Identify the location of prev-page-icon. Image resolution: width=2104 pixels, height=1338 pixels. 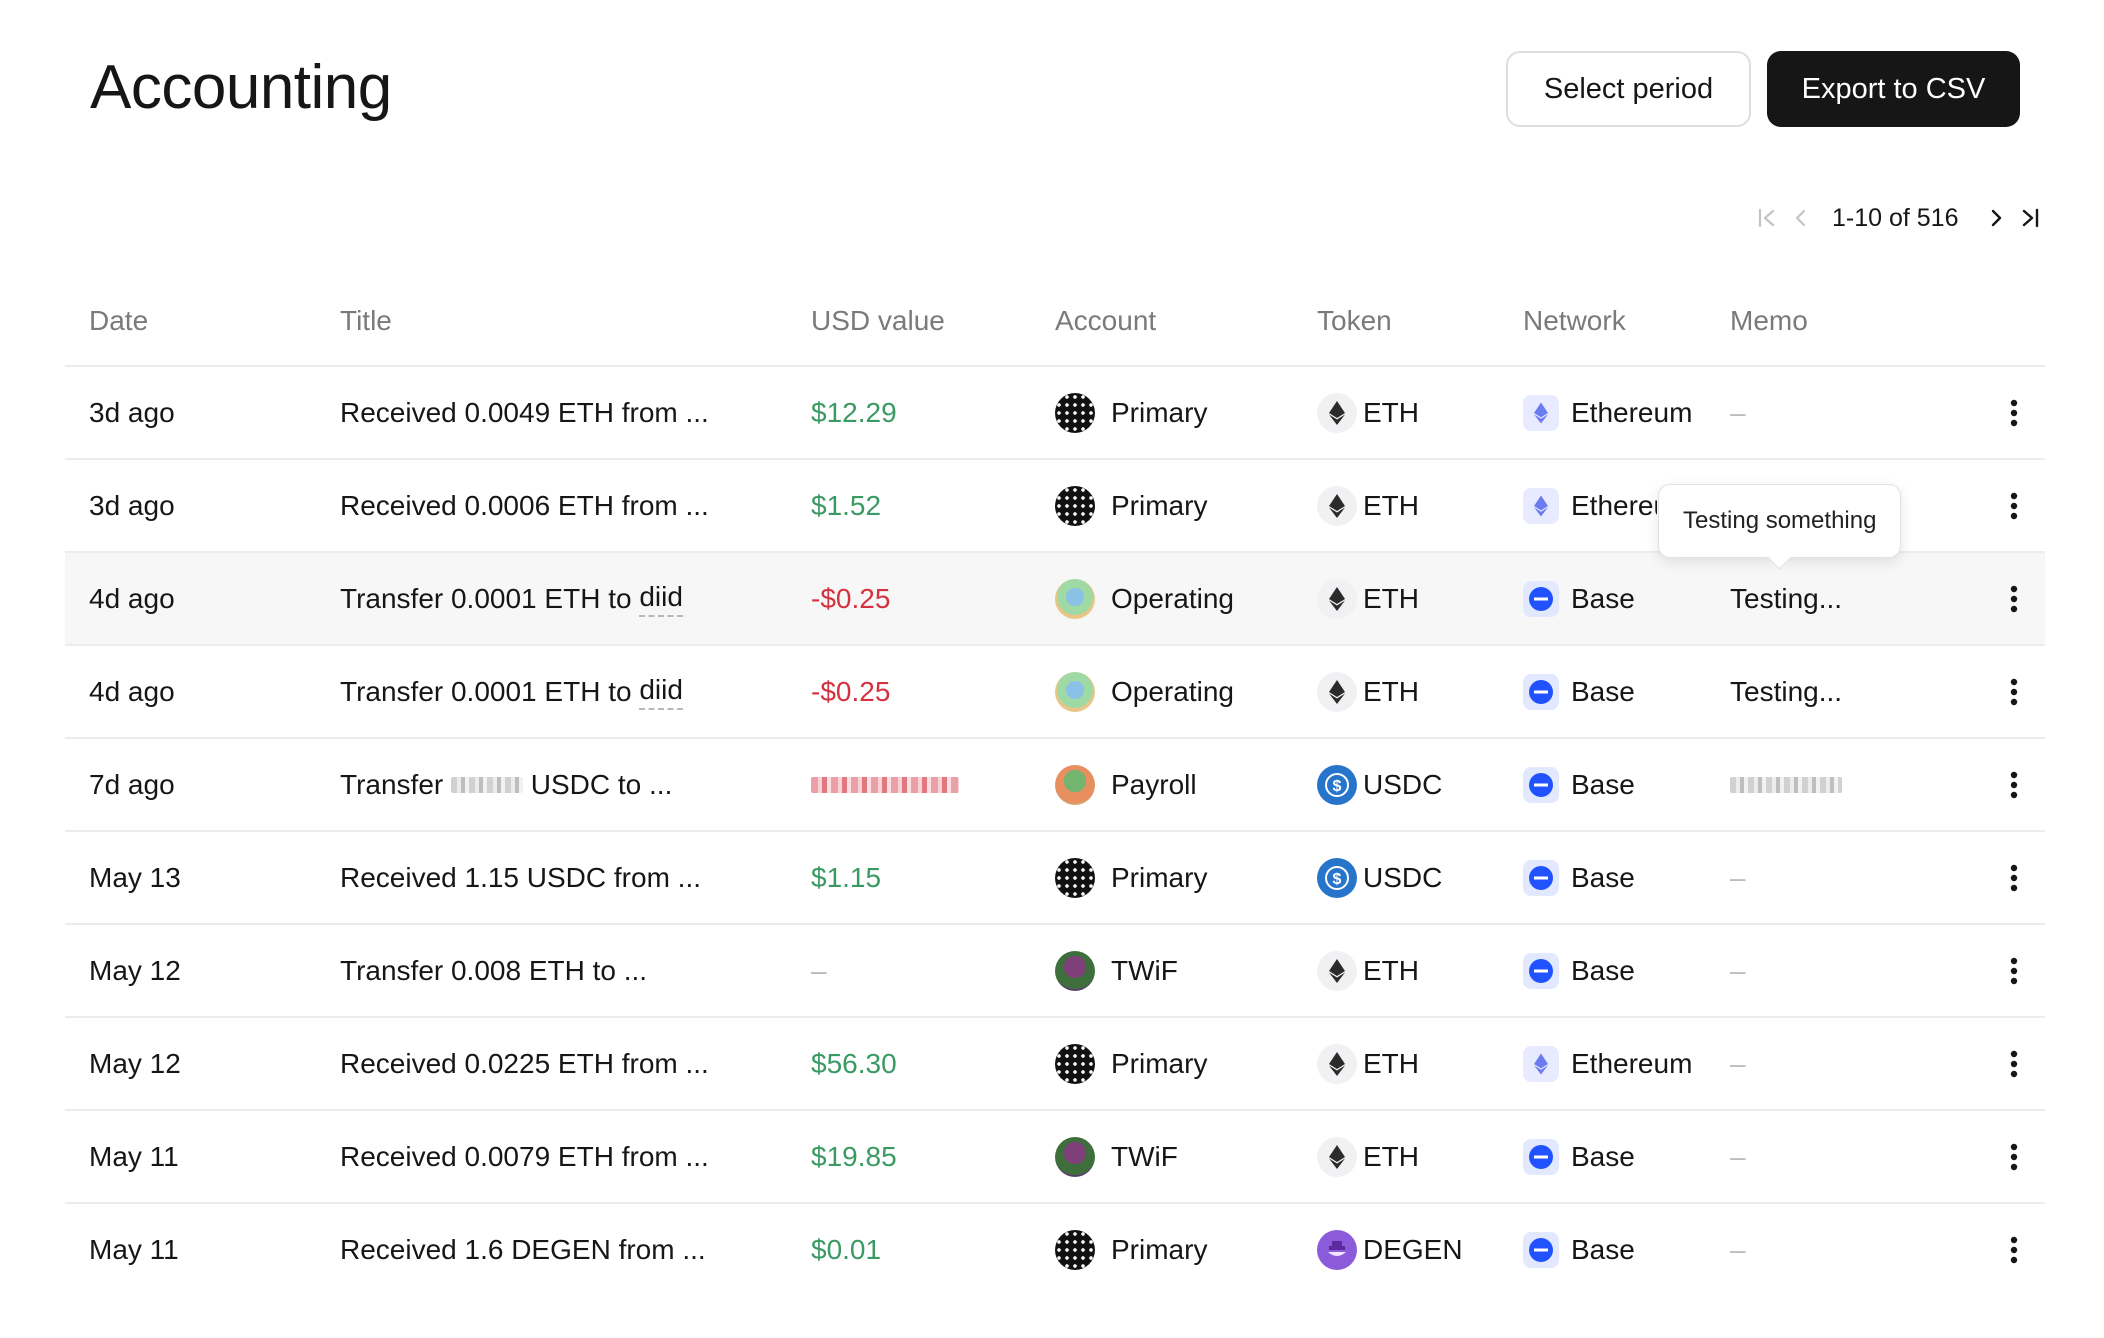
(1801, 218).